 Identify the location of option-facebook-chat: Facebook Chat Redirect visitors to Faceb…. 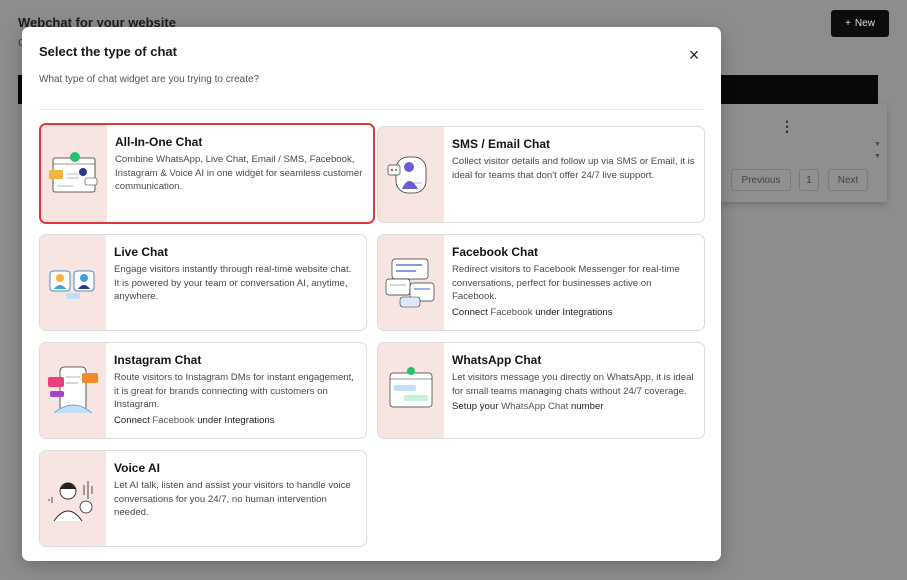
(541, 282).